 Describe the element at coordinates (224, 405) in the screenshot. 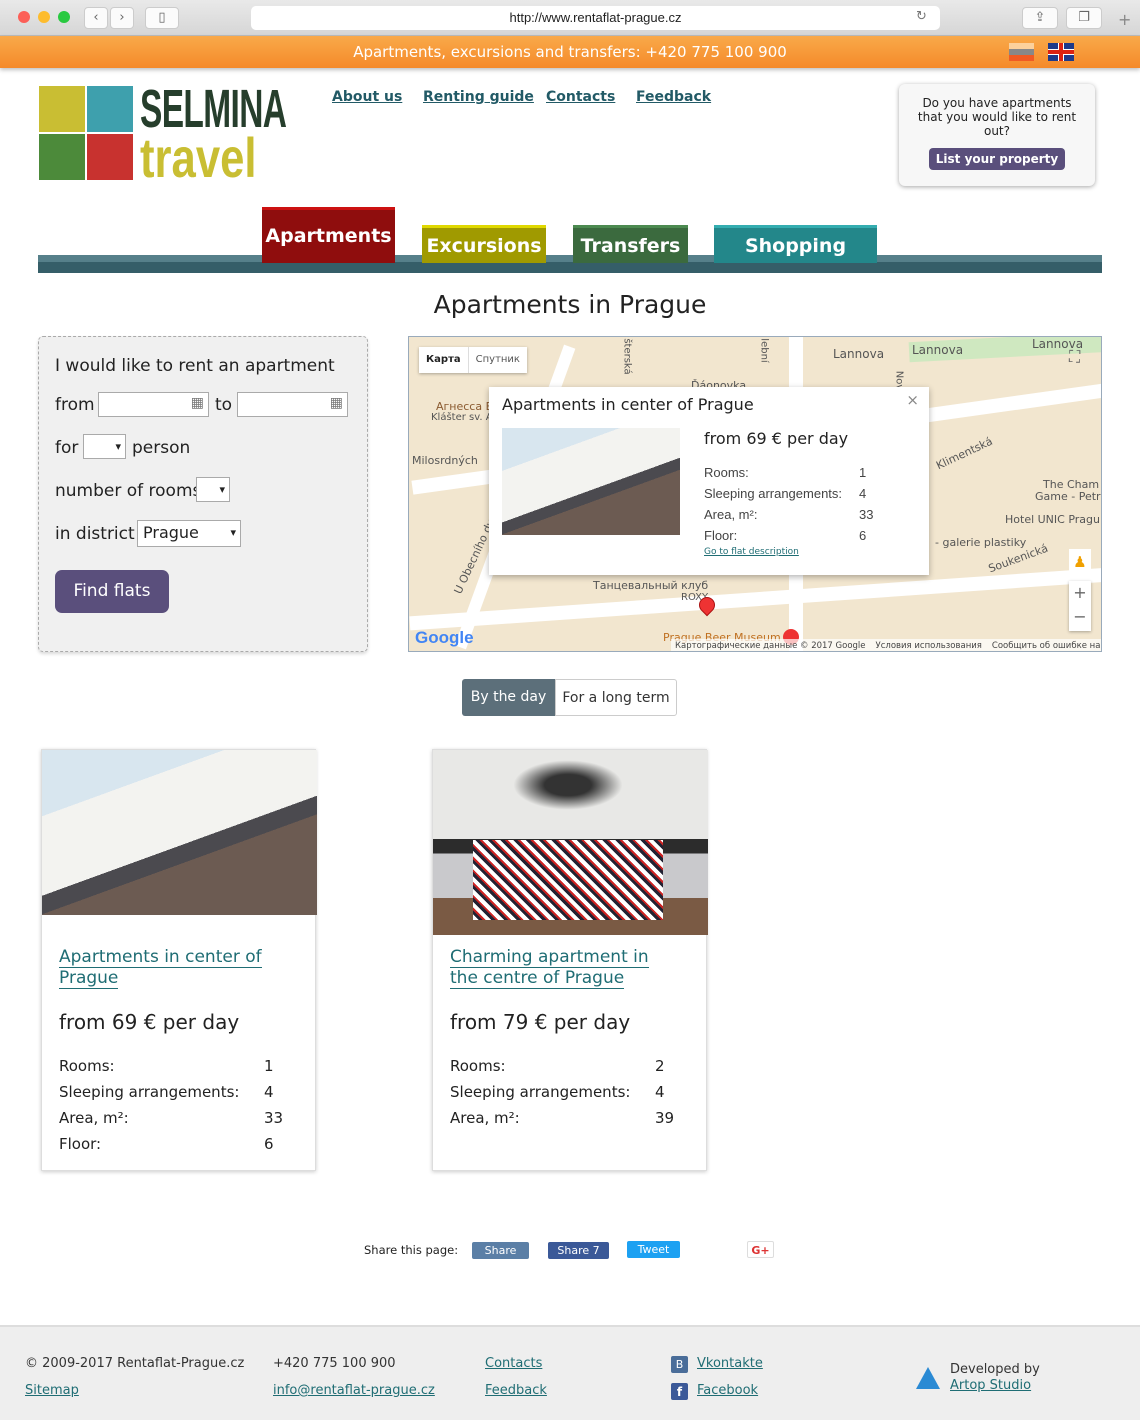

I see `to-label: to` at that location.